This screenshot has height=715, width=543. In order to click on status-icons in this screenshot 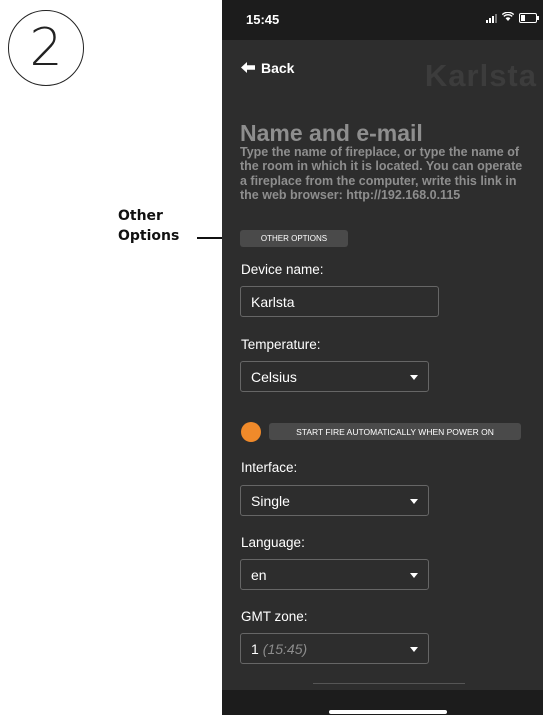, I will do `click(512, 17)`.